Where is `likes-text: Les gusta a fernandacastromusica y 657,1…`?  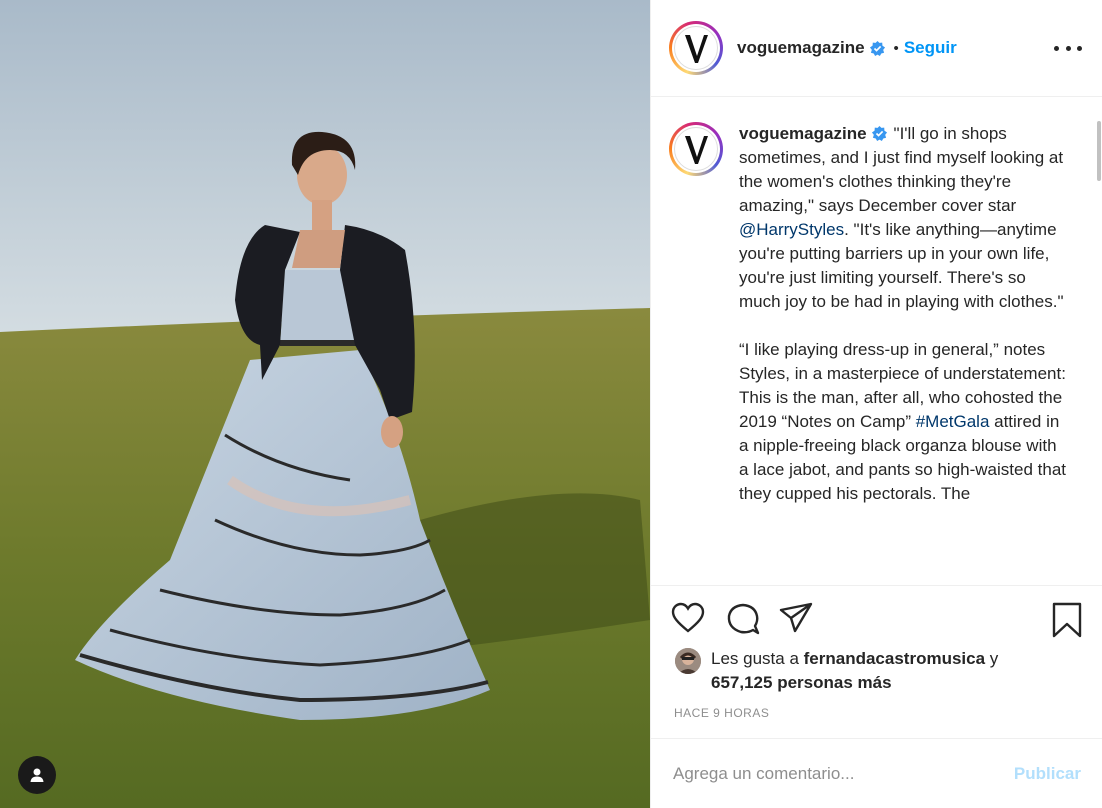 likes-text: Les gusta a fernandacastromusica y 657,1… is located at coordinates (854, 671).